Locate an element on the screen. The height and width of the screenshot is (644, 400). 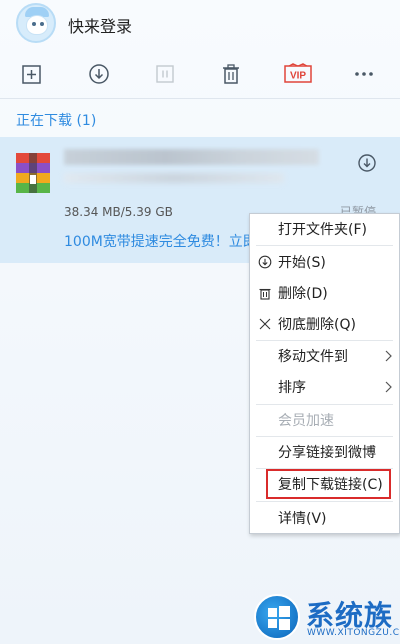
pause-icon is located at coordinates (165, 74).